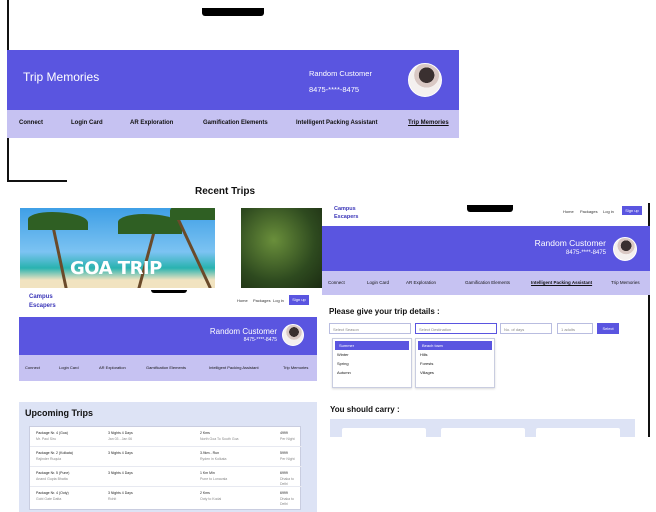  Describe the element at coordinates (455, 354) in the screenshot. I see `dropdown-option: Hills` at that location.